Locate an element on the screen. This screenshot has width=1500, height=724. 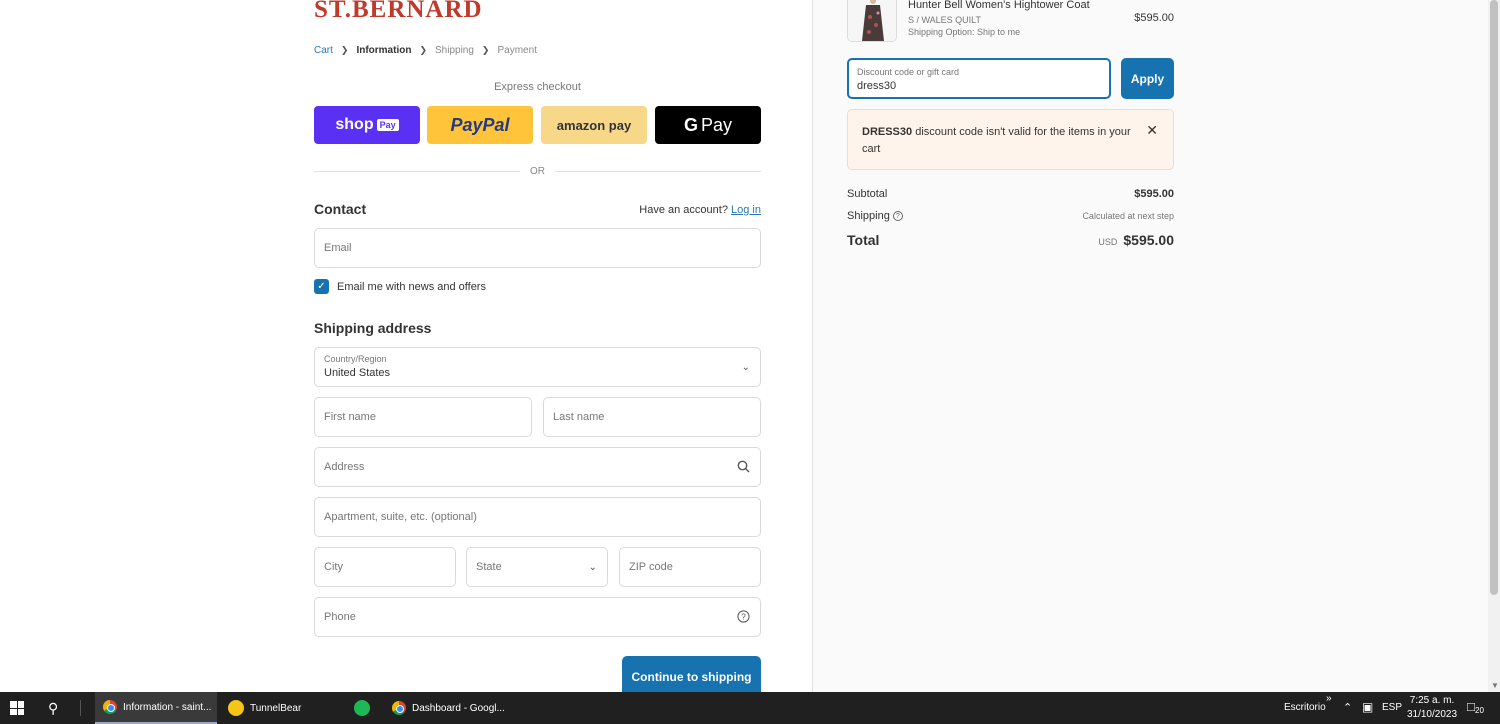
breadcrumb-information: Information is located at coordinates (384, 50).